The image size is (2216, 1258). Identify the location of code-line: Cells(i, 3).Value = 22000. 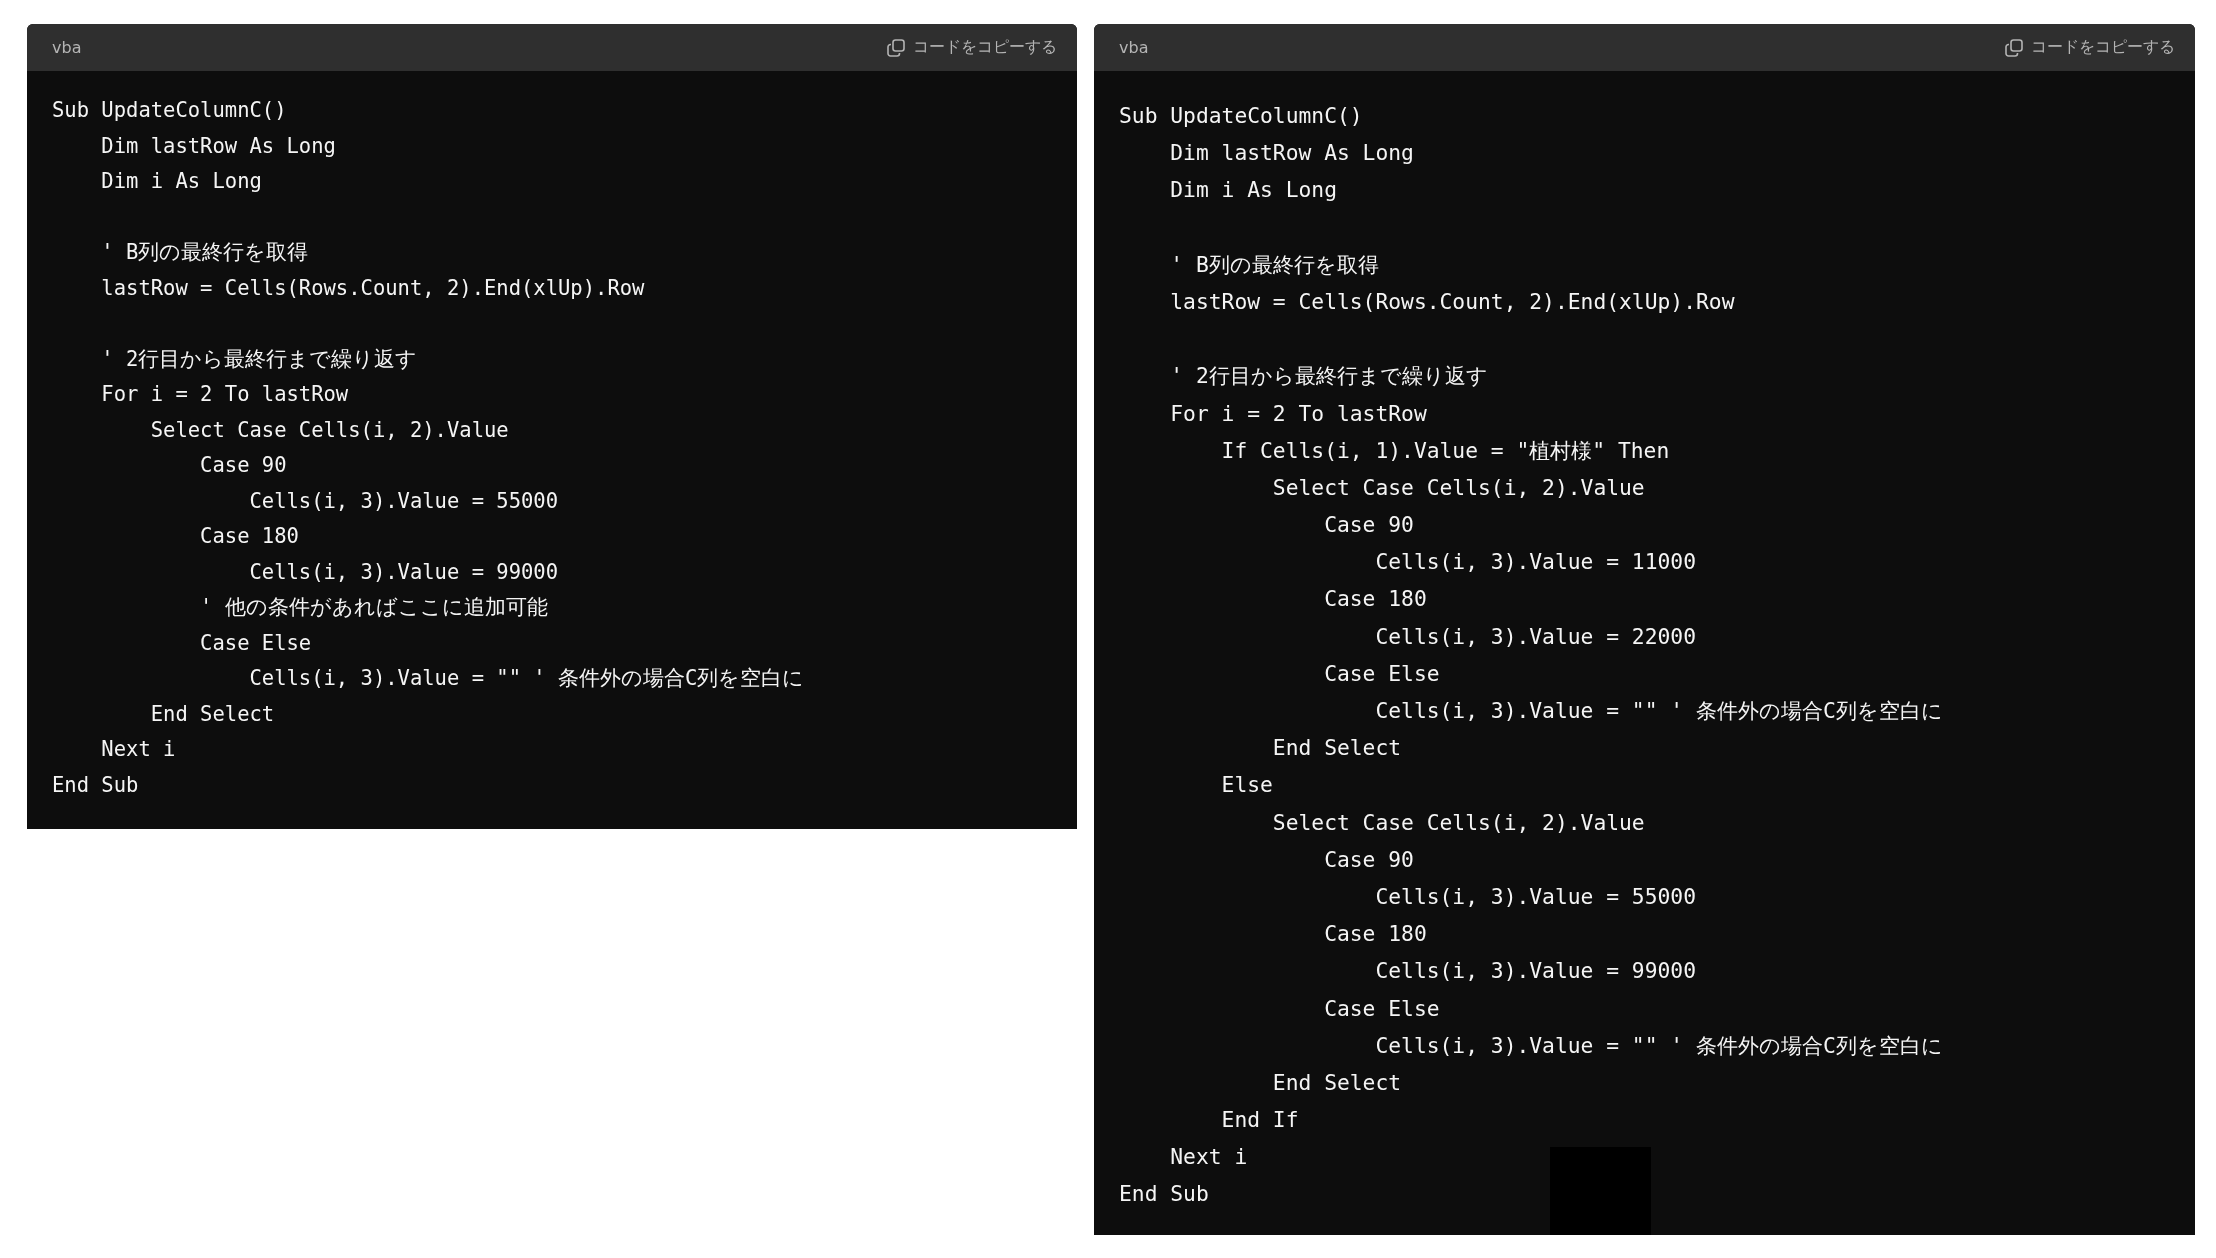
(1535, 636).